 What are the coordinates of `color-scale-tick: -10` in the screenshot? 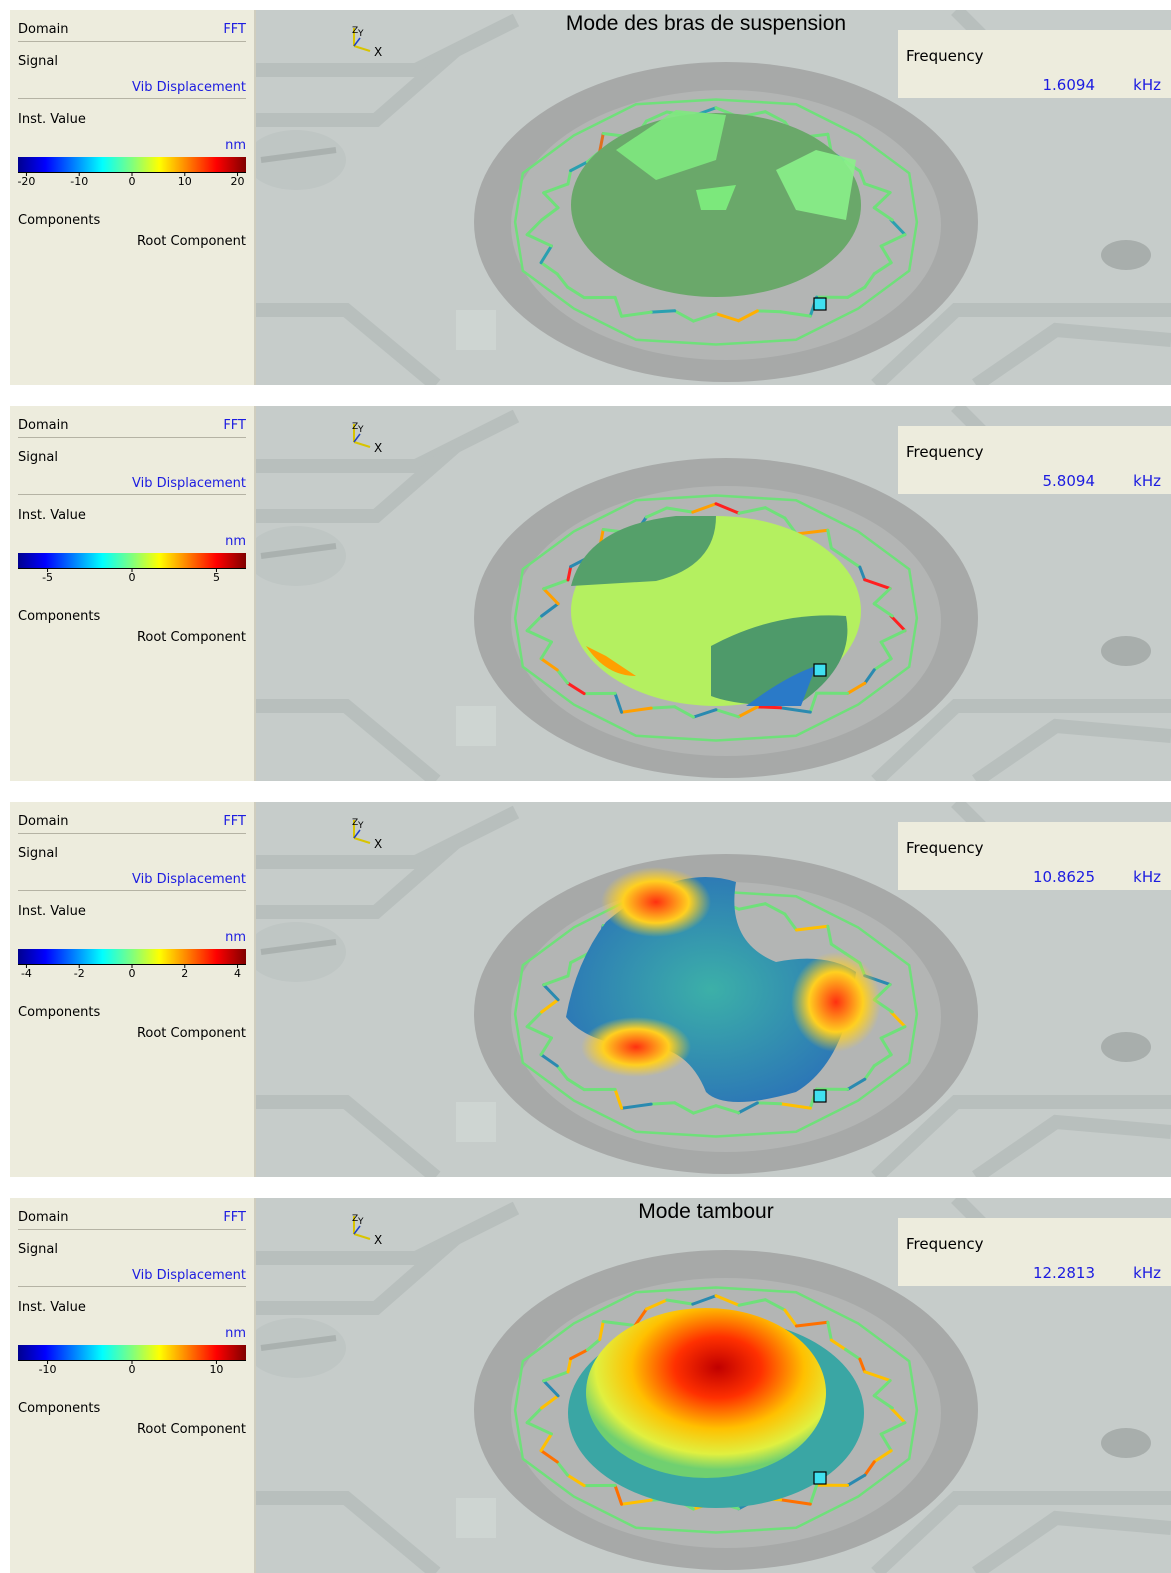 It's located at (48, 1369).